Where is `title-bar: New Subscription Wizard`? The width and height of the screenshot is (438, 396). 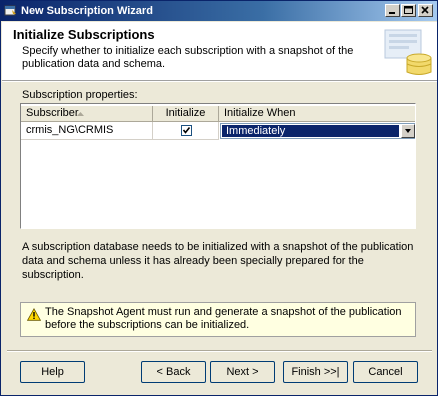 title-bar: New Subscription Wizard is located at coordinates (219, 11).